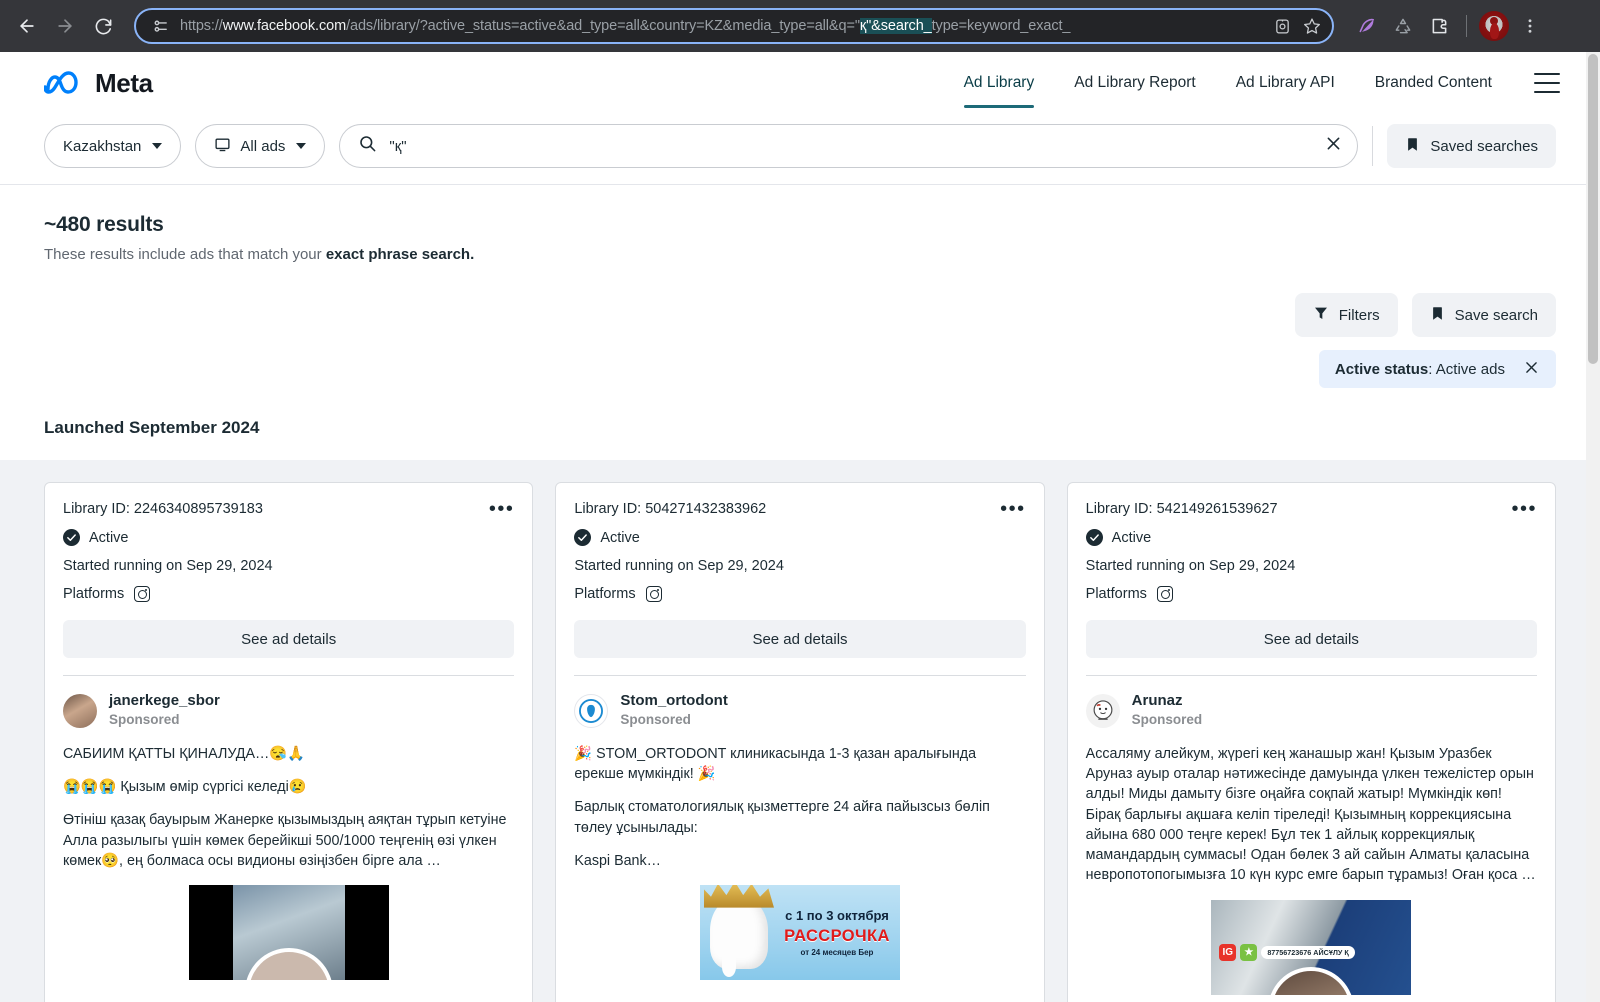  Describe the element at coordinates (1593, 209) in the screenshot. I see `scrollbar-thumb` at that location.